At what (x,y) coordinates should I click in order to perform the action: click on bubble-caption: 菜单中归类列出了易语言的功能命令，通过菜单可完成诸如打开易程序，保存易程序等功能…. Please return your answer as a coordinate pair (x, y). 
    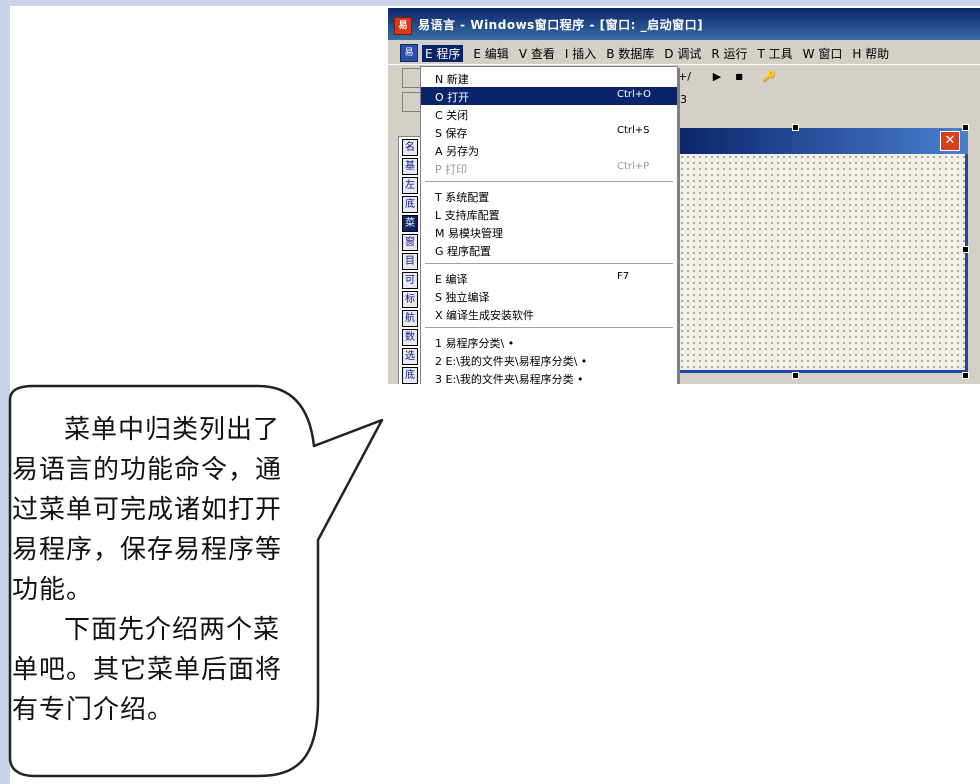
    Looking at the image, I should click on (152, 570).